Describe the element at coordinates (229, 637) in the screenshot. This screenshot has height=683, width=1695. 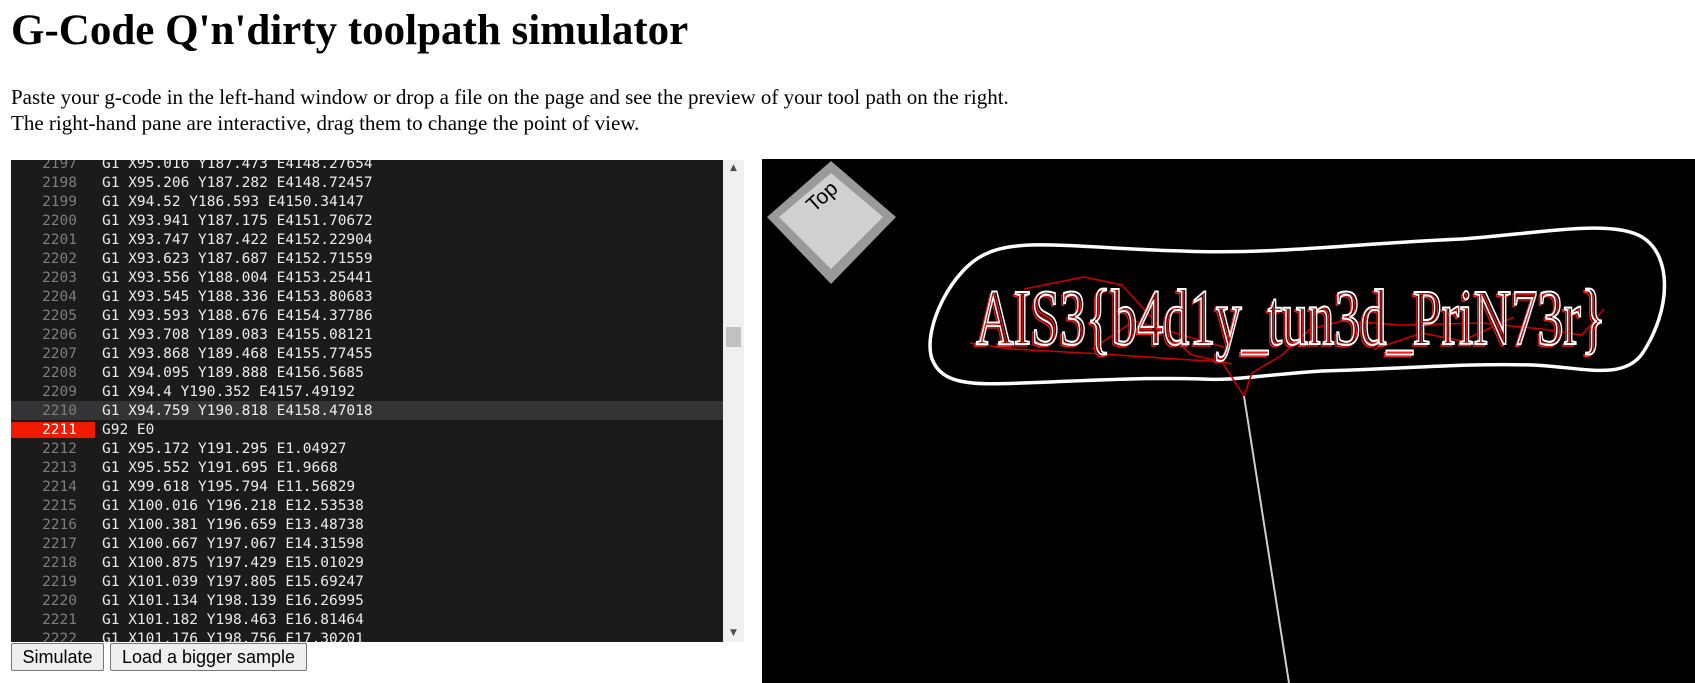
I see `line-code: G1 X101.176 Y198.756 E17.30201` at that location.